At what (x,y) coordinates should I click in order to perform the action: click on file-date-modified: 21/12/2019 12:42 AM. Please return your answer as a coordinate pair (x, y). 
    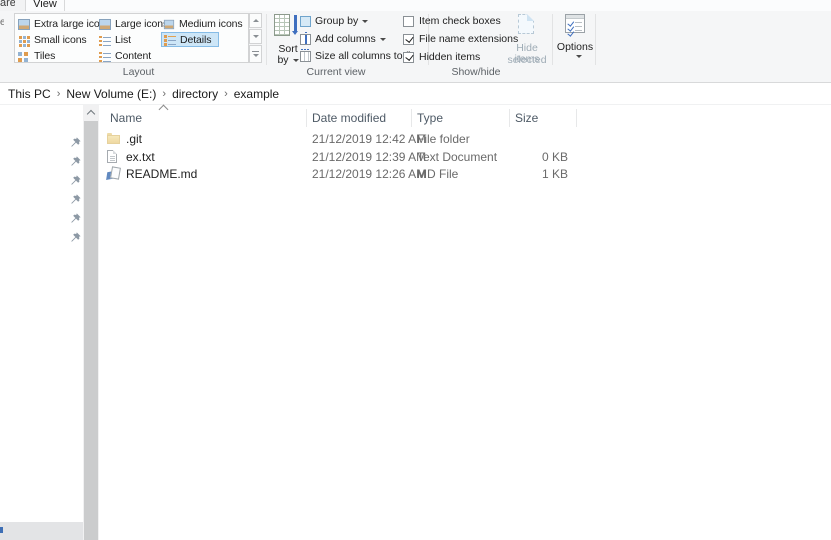
    Looking at the image, I should click on (369, 139).